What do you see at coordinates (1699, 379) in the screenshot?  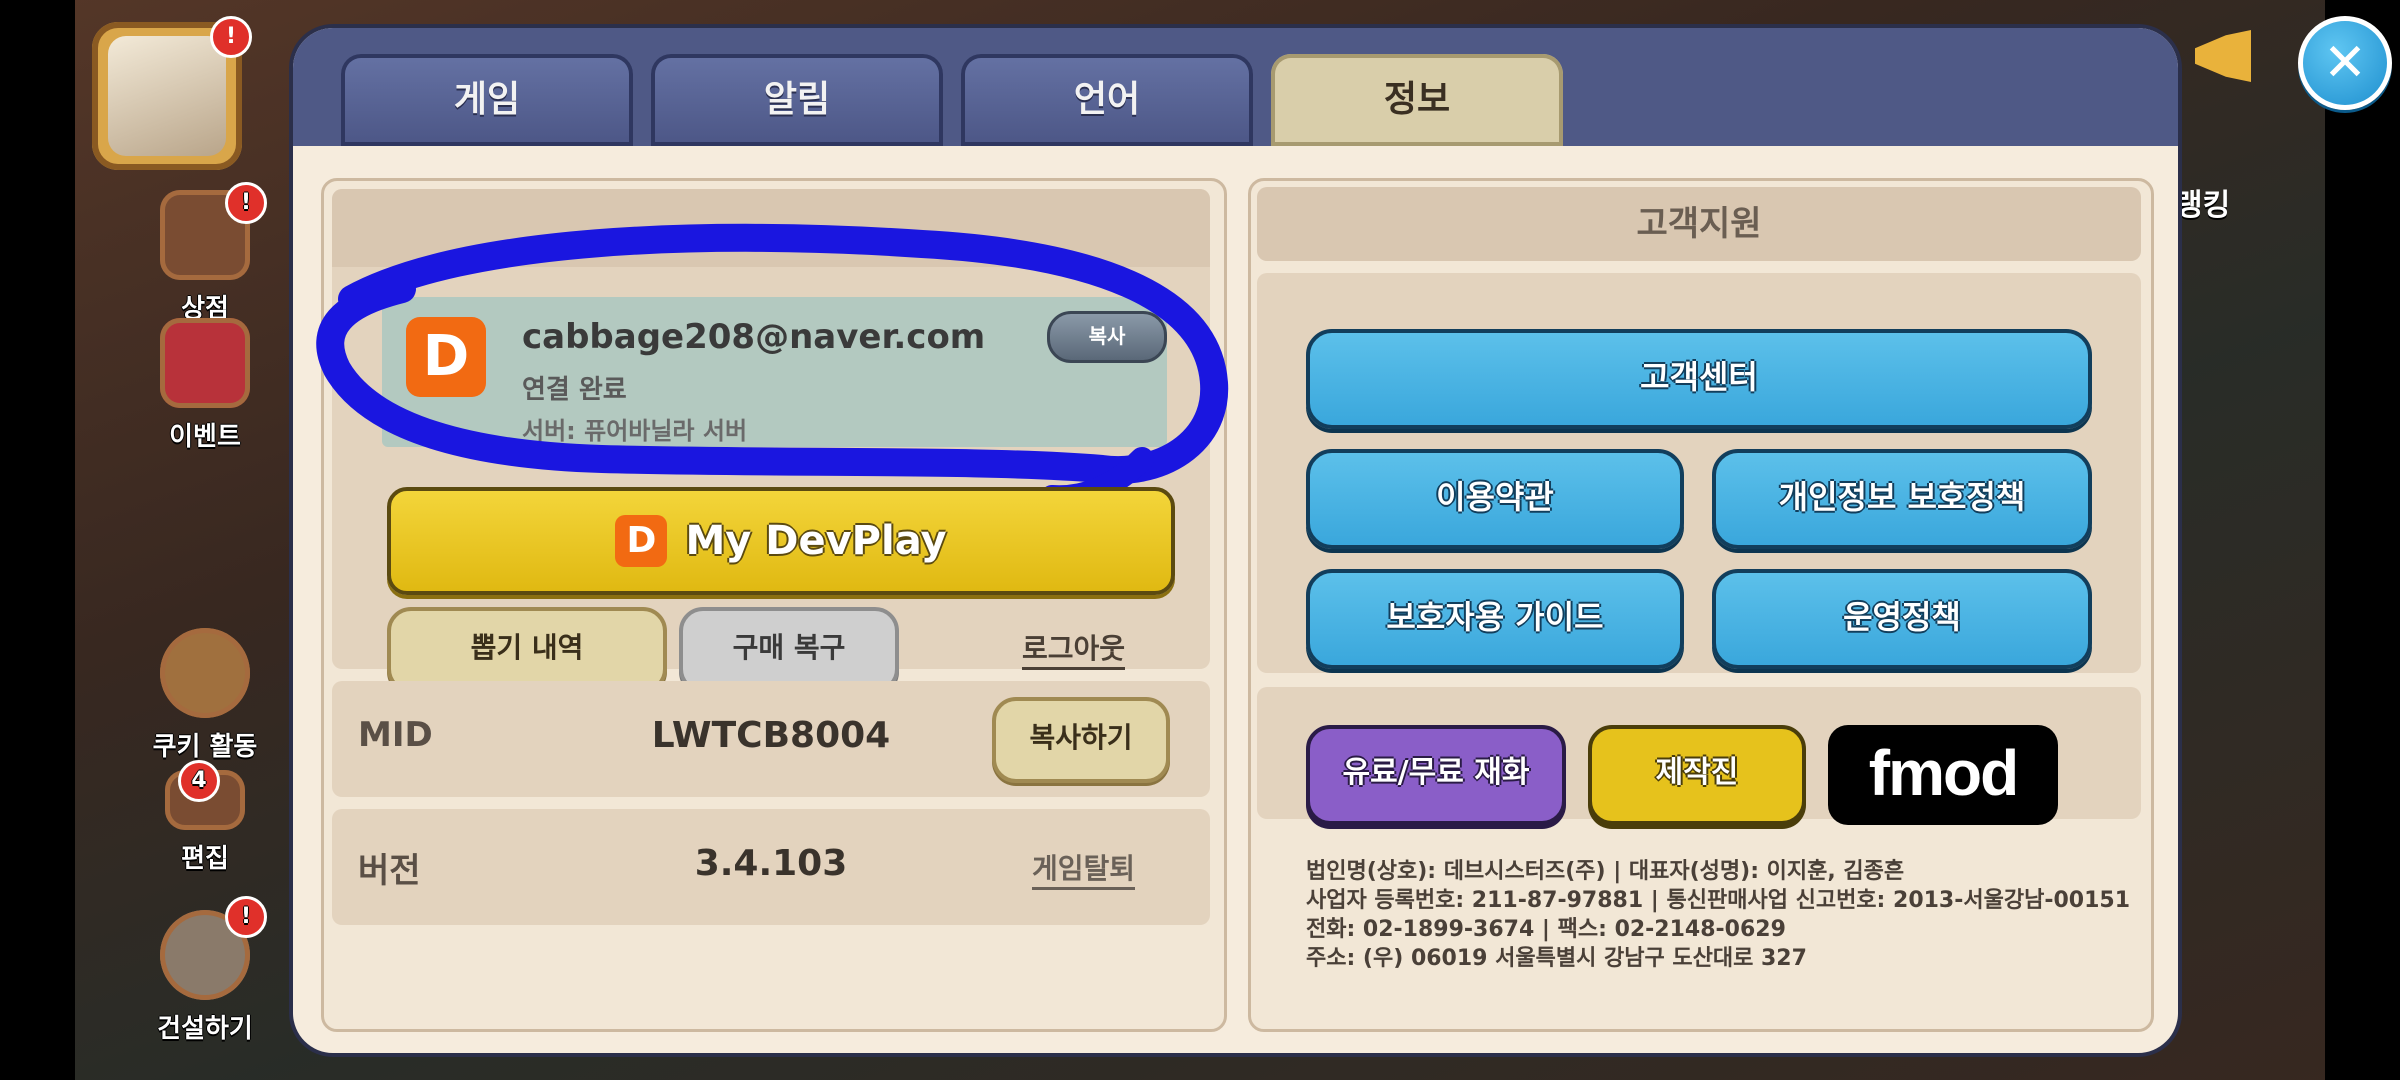 I see `customer-center-button: 고객센터` at bounding box center [1699, 379].